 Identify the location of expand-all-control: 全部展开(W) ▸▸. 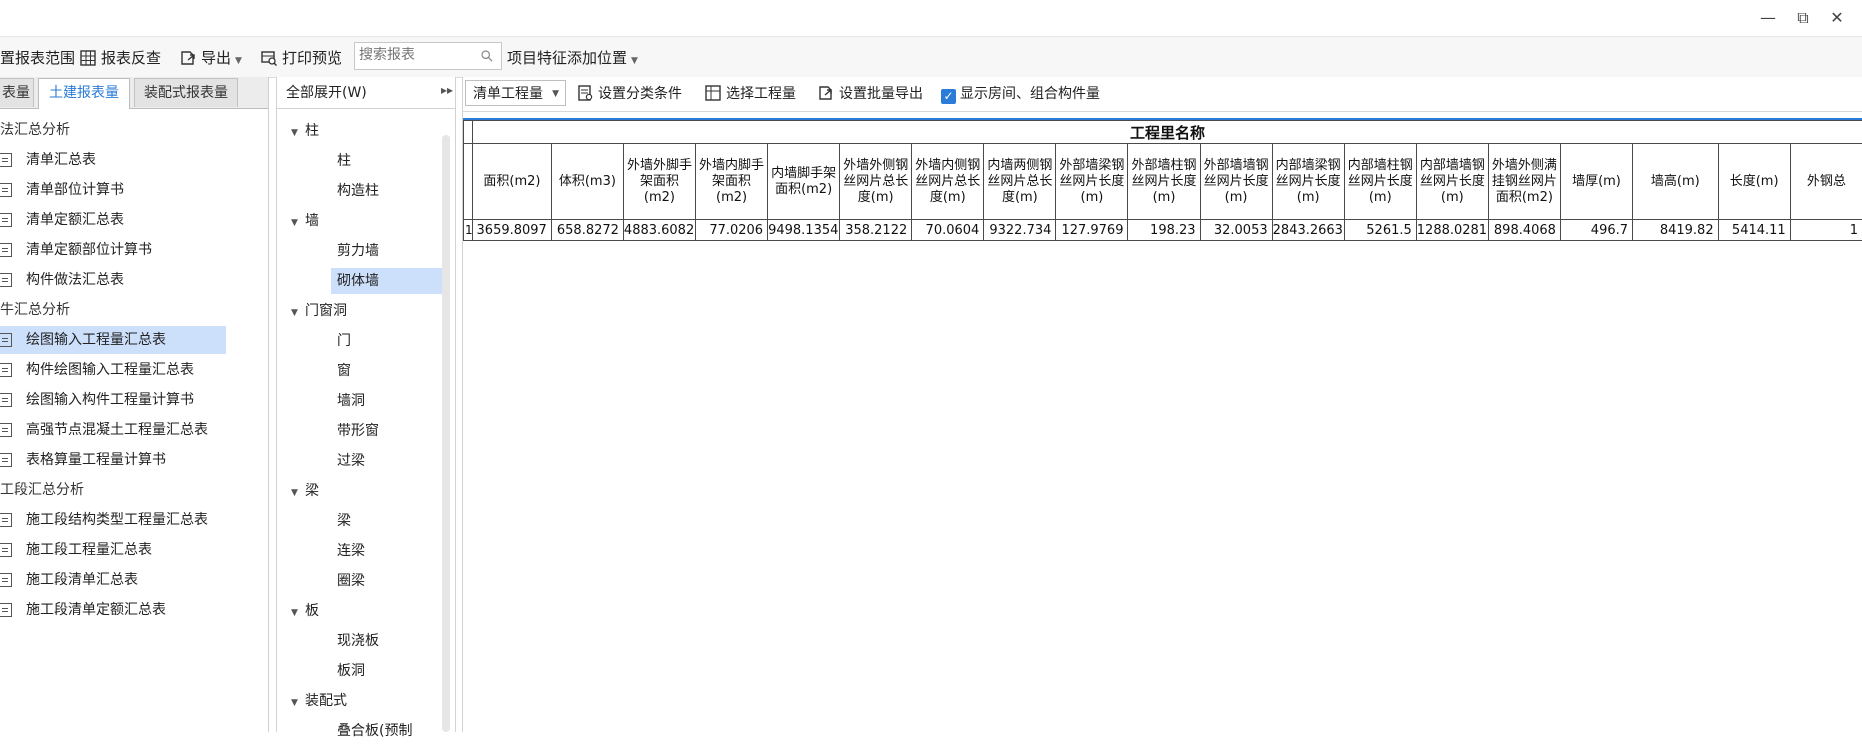
(366, 93).